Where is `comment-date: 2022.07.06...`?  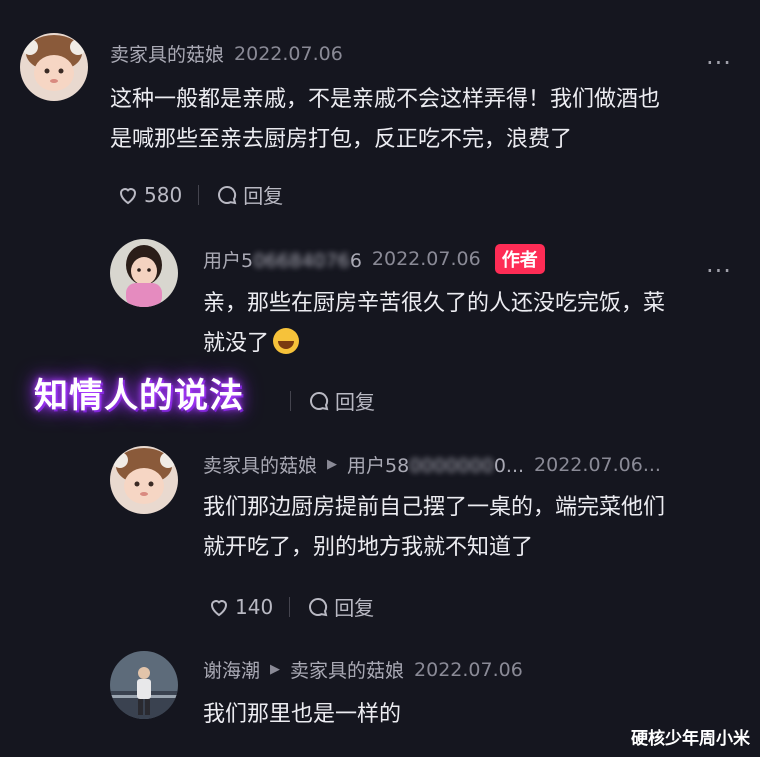
comment-date: 2022.07.06... is located at coordinates (597, 464).